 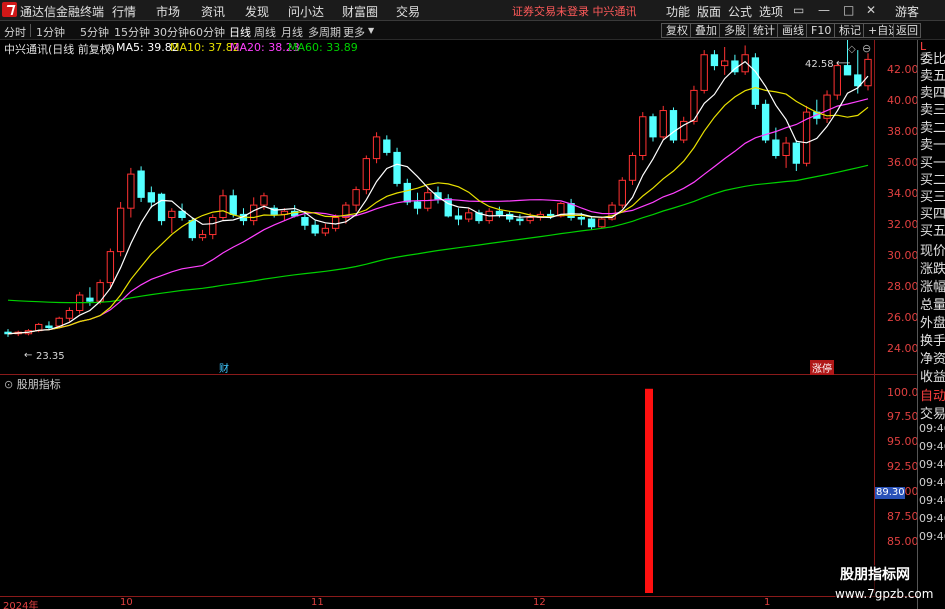 What do you see at coordinates (224, 367) in the screenshot?
I see `finance-event-marker: 财` at bounding box center [224, 367].